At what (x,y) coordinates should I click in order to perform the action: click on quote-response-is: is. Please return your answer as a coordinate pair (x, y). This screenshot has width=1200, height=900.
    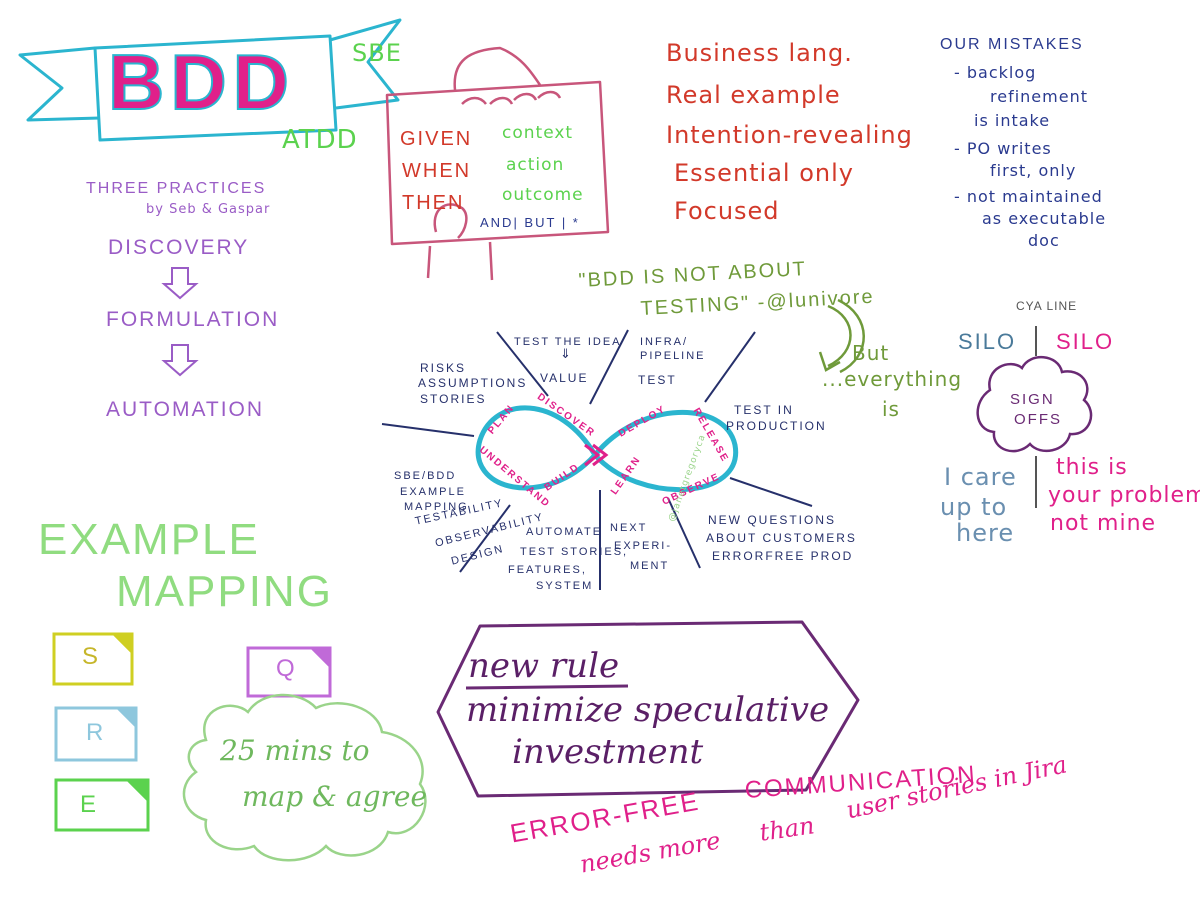
    Looking at the image, I should click on (891, 409).